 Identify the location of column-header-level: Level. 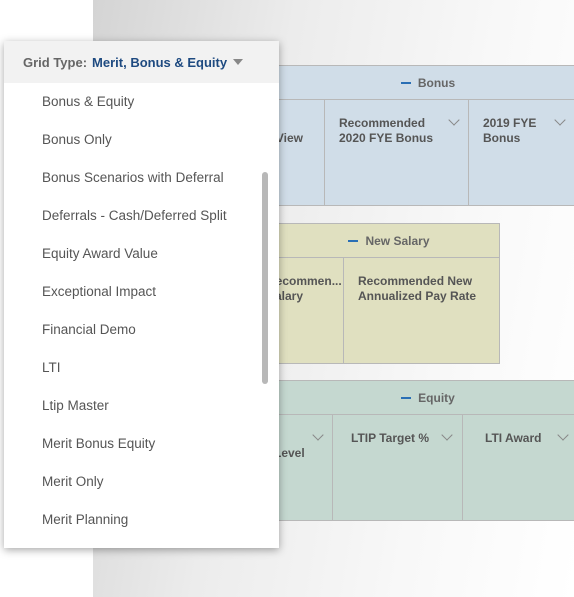
(305, 467).